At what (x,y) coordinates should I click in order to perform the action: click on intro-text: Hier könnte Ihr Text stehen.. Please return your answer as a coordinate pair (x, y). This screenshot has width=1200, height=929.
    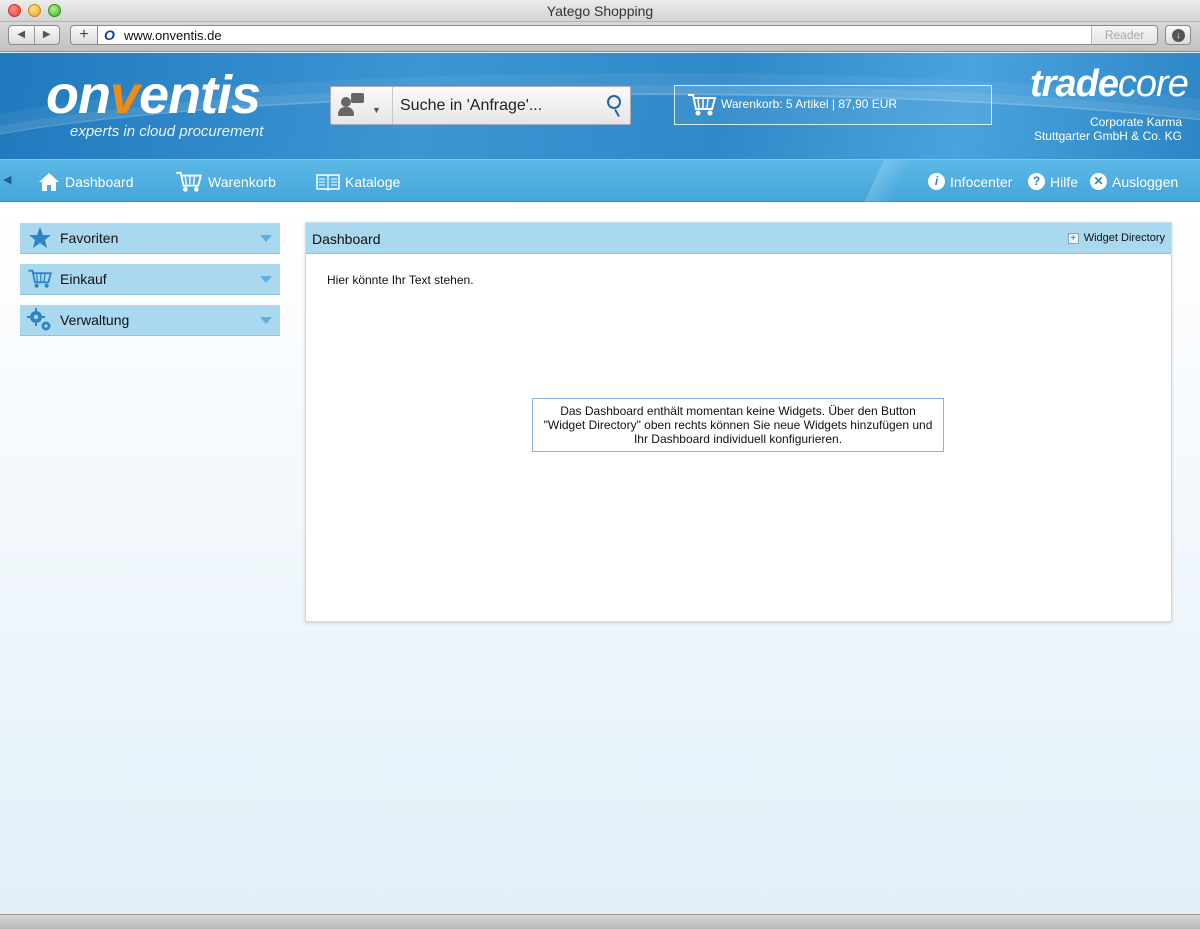
    Looking at the image, I should click on (400, 280).